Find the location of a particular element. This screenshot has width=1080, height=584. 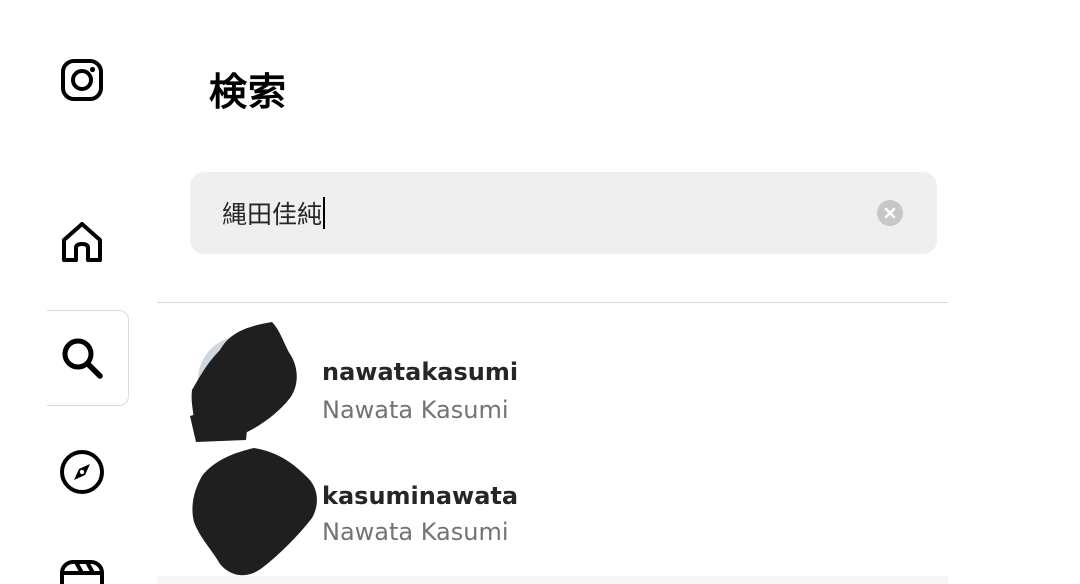

divider is located at coordinates (552, 302).